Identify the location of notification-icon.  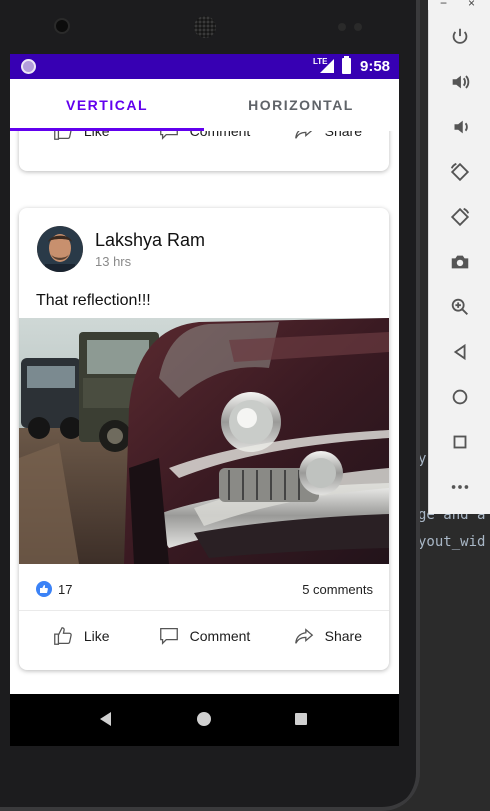
(28, 66).